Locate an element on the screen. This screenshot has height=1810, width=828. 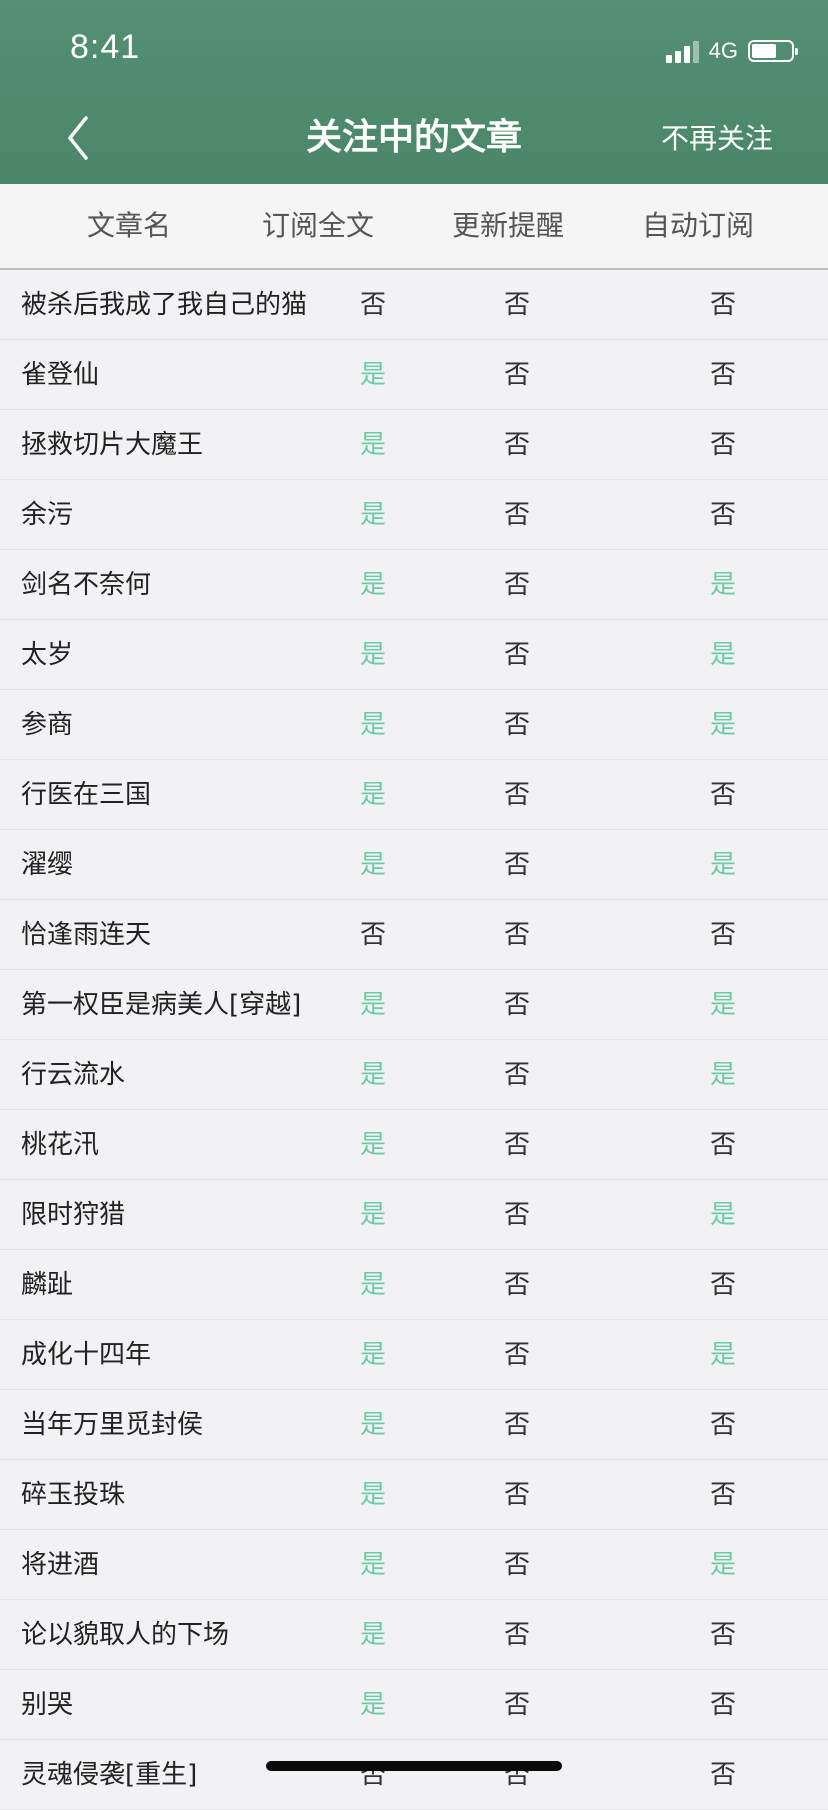
article-title: 行云流水 is located at coordinates (73, 1075).